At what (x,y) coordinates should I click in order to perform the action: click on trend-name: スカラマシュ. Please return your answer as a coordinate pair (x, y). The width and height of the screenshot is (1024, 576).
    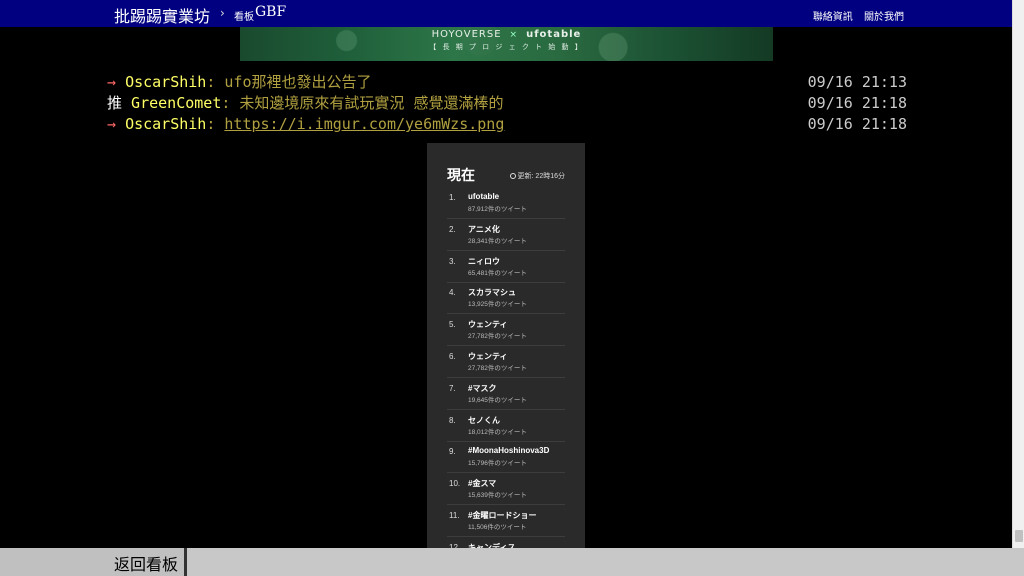
    Looking at the image, I should click on (492, 293).